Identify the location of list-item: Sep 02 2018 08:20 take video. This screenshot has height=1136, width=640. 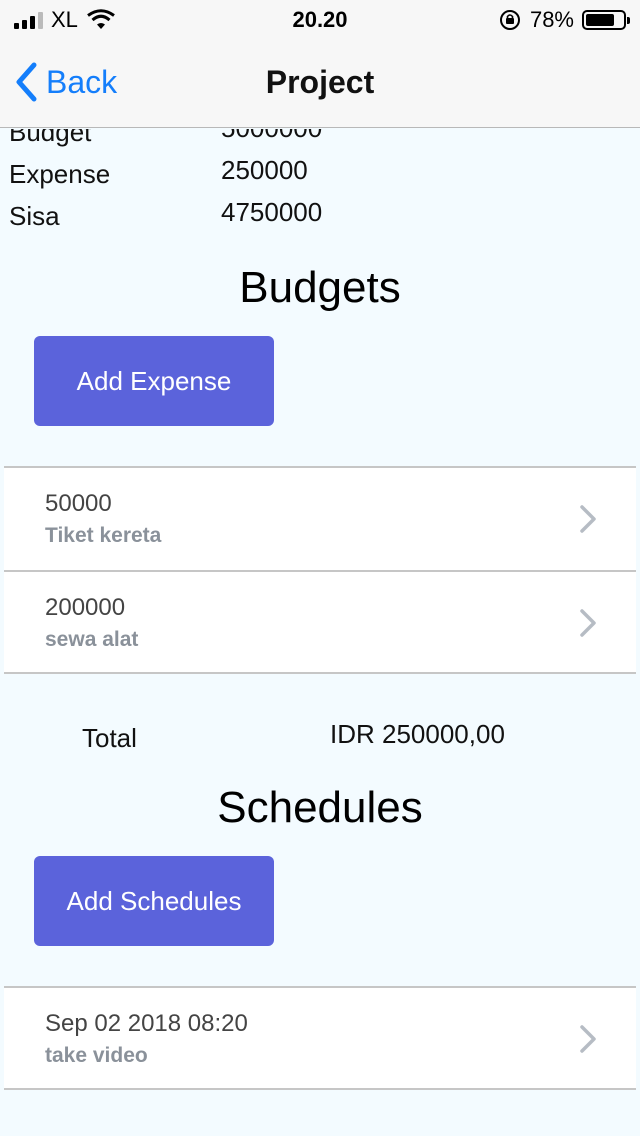
(320, 1038).